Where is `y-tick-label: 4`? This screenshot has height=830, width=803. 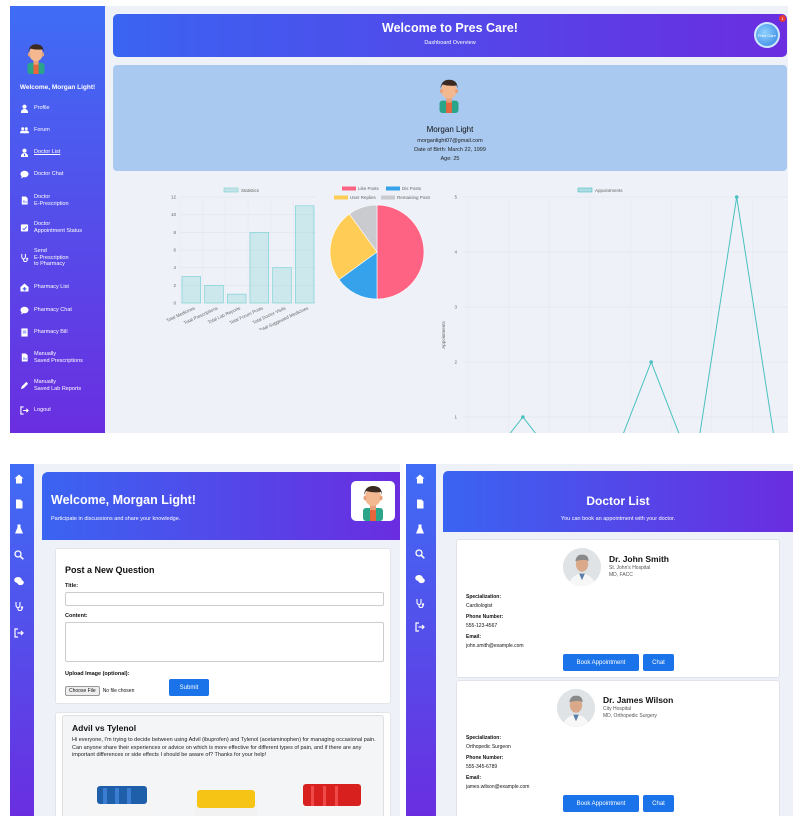
y-tick-label: 4 is located at coordinates (455, 252).